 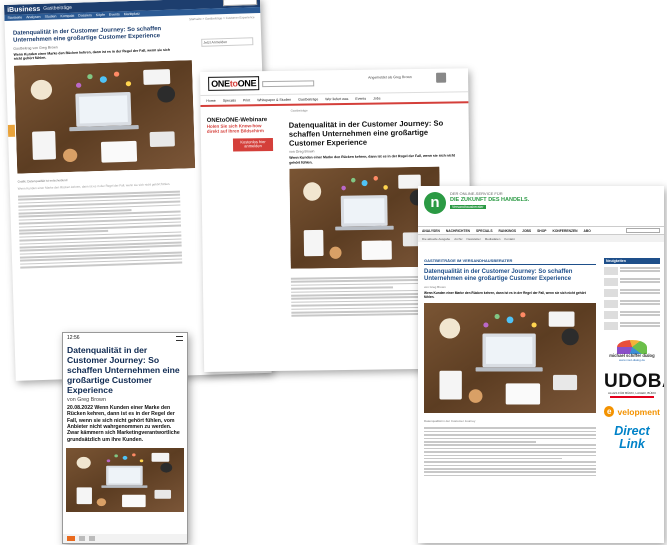 I want to click on subnav-item: Newsletter, so click(x=474, y=239).